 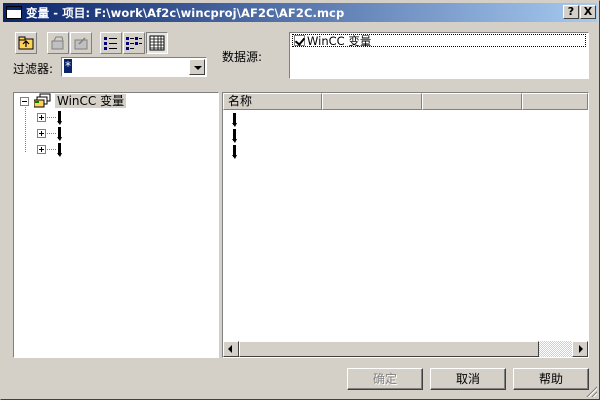 I want to click on details-view-button, so click(x=157, y=43).